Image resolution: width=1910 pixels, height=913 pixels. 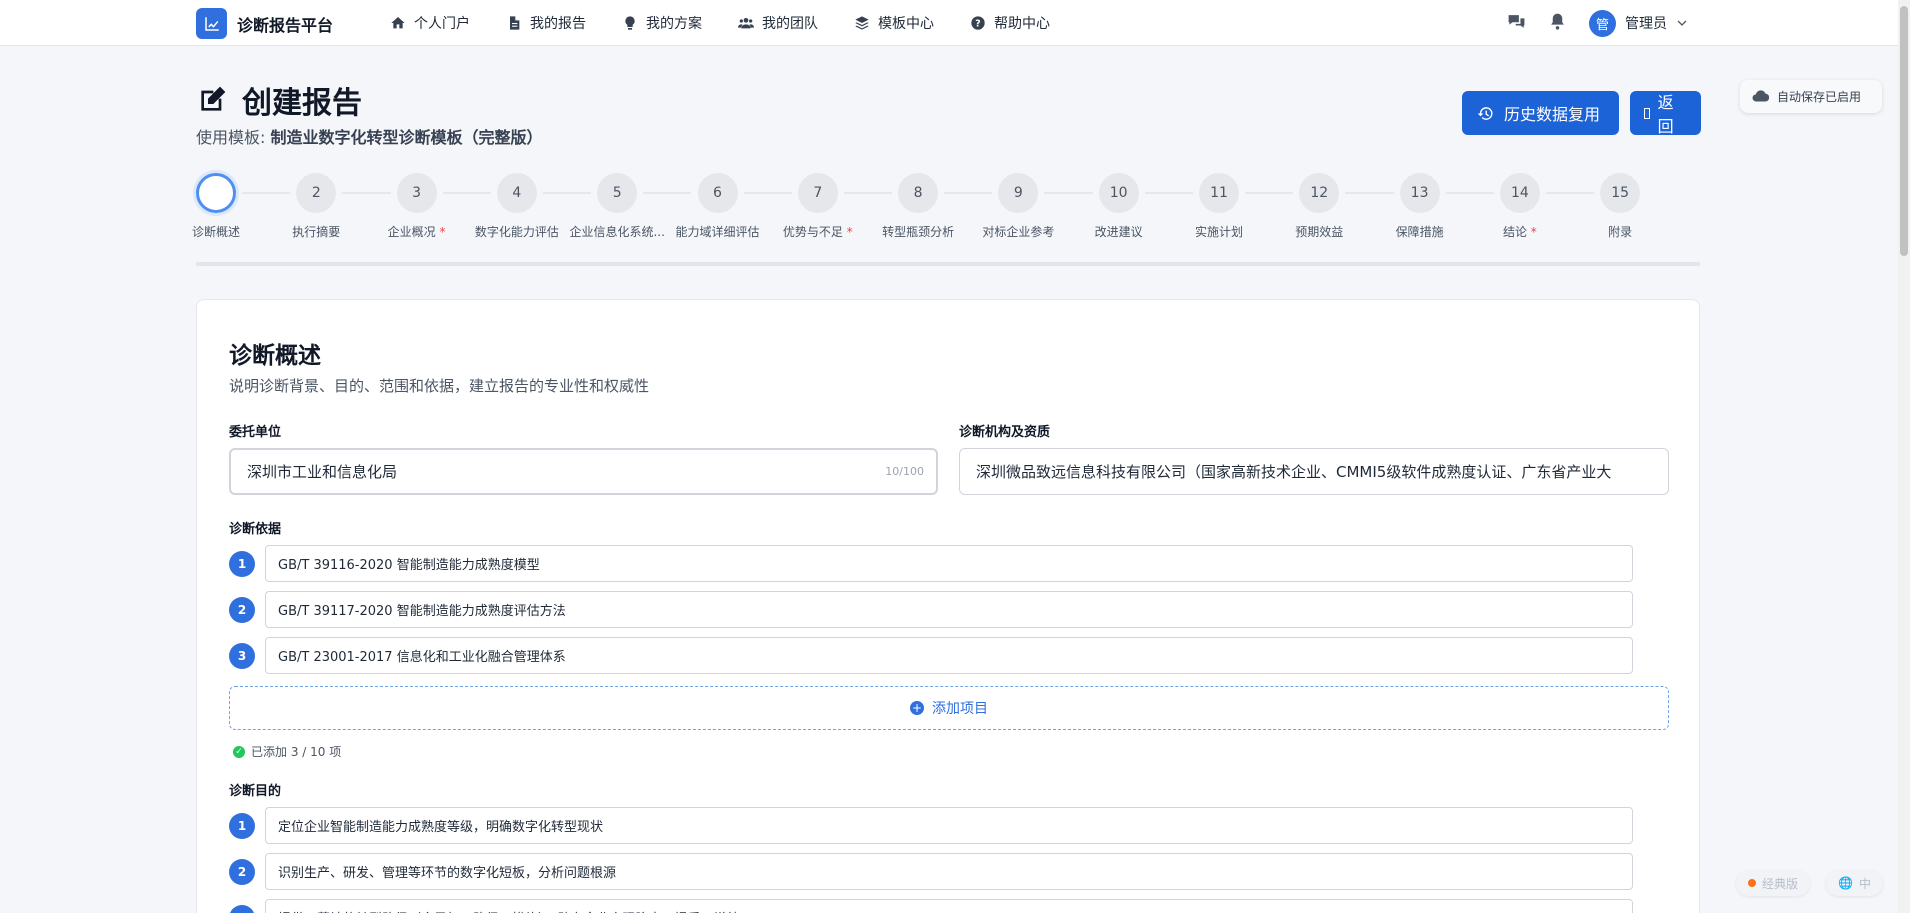 I want to click on nav-label: 帮助中心, so click(x=1022, y=24).